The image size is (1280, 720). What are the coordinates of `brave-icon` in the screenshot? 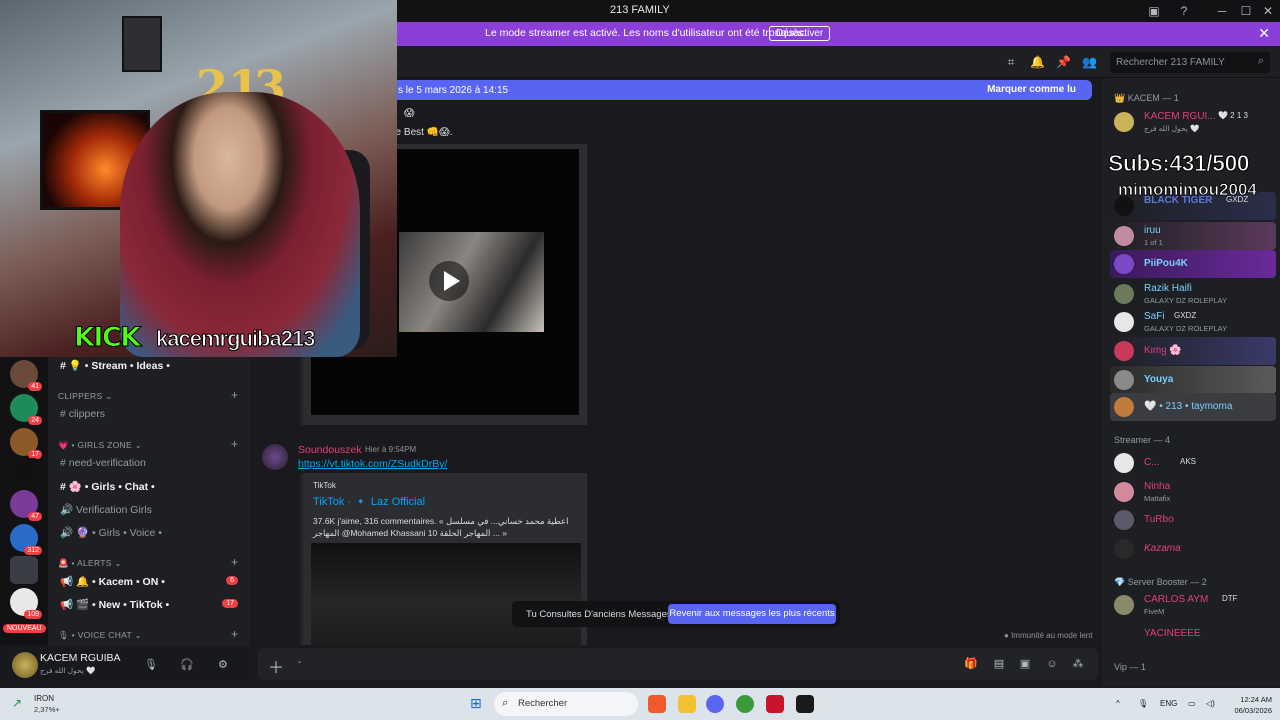 It's located at (657, 704).